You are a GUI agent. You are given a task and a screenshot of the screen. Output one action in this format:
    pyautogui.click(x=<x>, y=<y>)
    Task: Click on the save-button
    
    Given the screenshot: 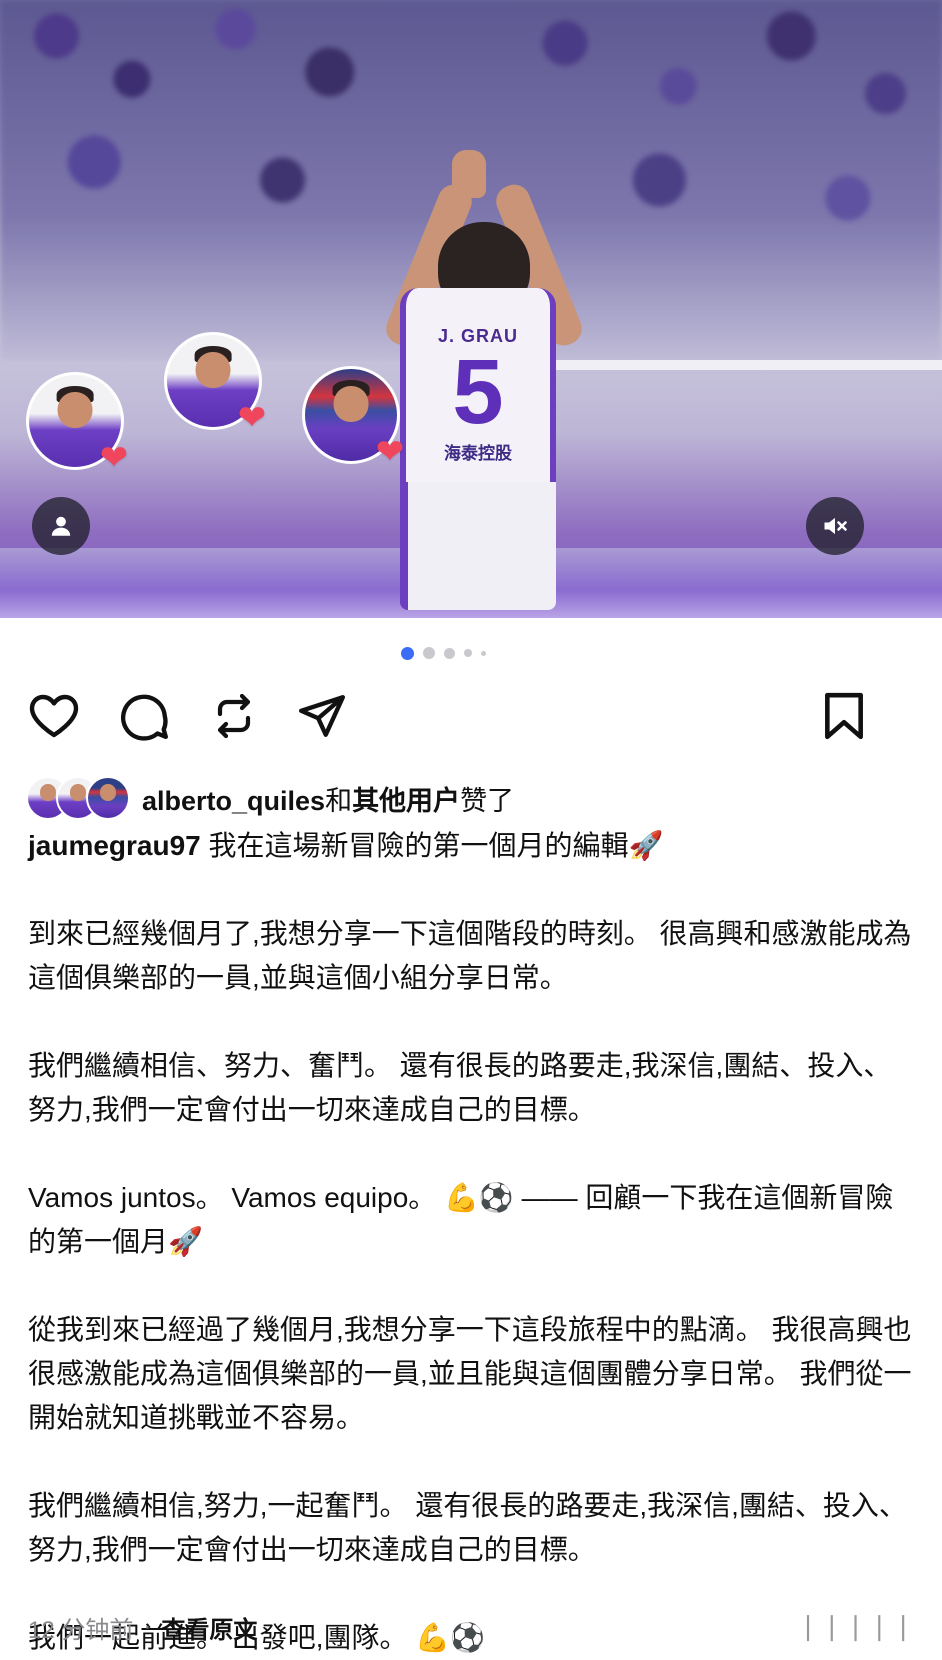 What is the action you would take?
    pyautogui.click(x=844, y=716)
    